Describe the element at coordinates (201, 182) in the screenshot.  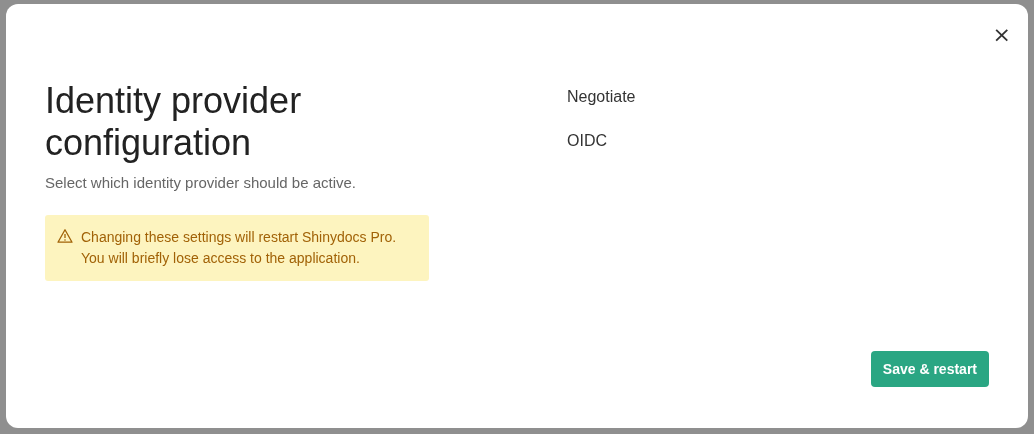
I see `dialog-subtitle: Select which identity provider should be active.` at that location.